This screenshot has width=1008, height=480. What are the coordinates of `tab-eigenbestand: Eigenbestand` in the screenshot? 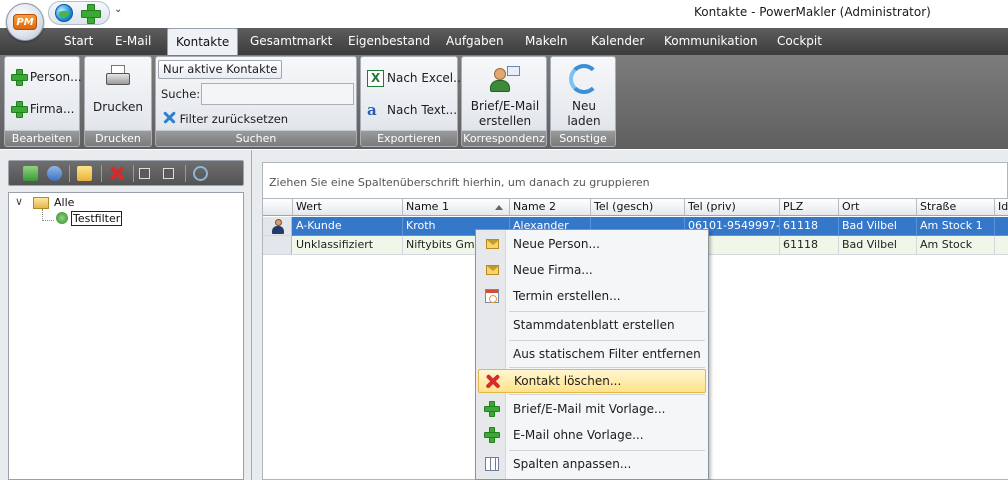 It's located at (389, 41).